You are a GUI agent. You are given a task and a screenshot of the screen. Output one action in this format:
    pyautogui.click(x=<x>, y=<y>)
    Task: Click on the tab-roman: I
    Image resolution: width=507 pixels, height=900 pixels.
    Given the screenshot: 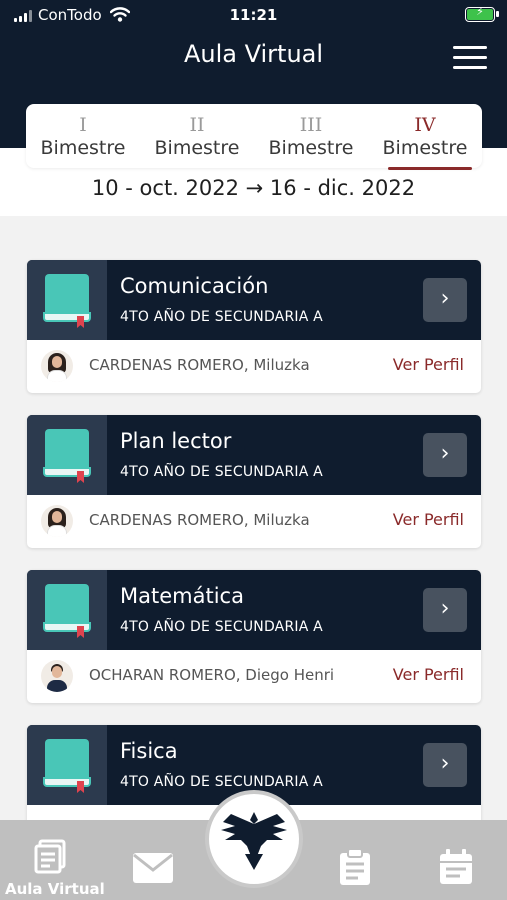 What is the action you would take?
    pyautogui.click(x=83, y=125)
    